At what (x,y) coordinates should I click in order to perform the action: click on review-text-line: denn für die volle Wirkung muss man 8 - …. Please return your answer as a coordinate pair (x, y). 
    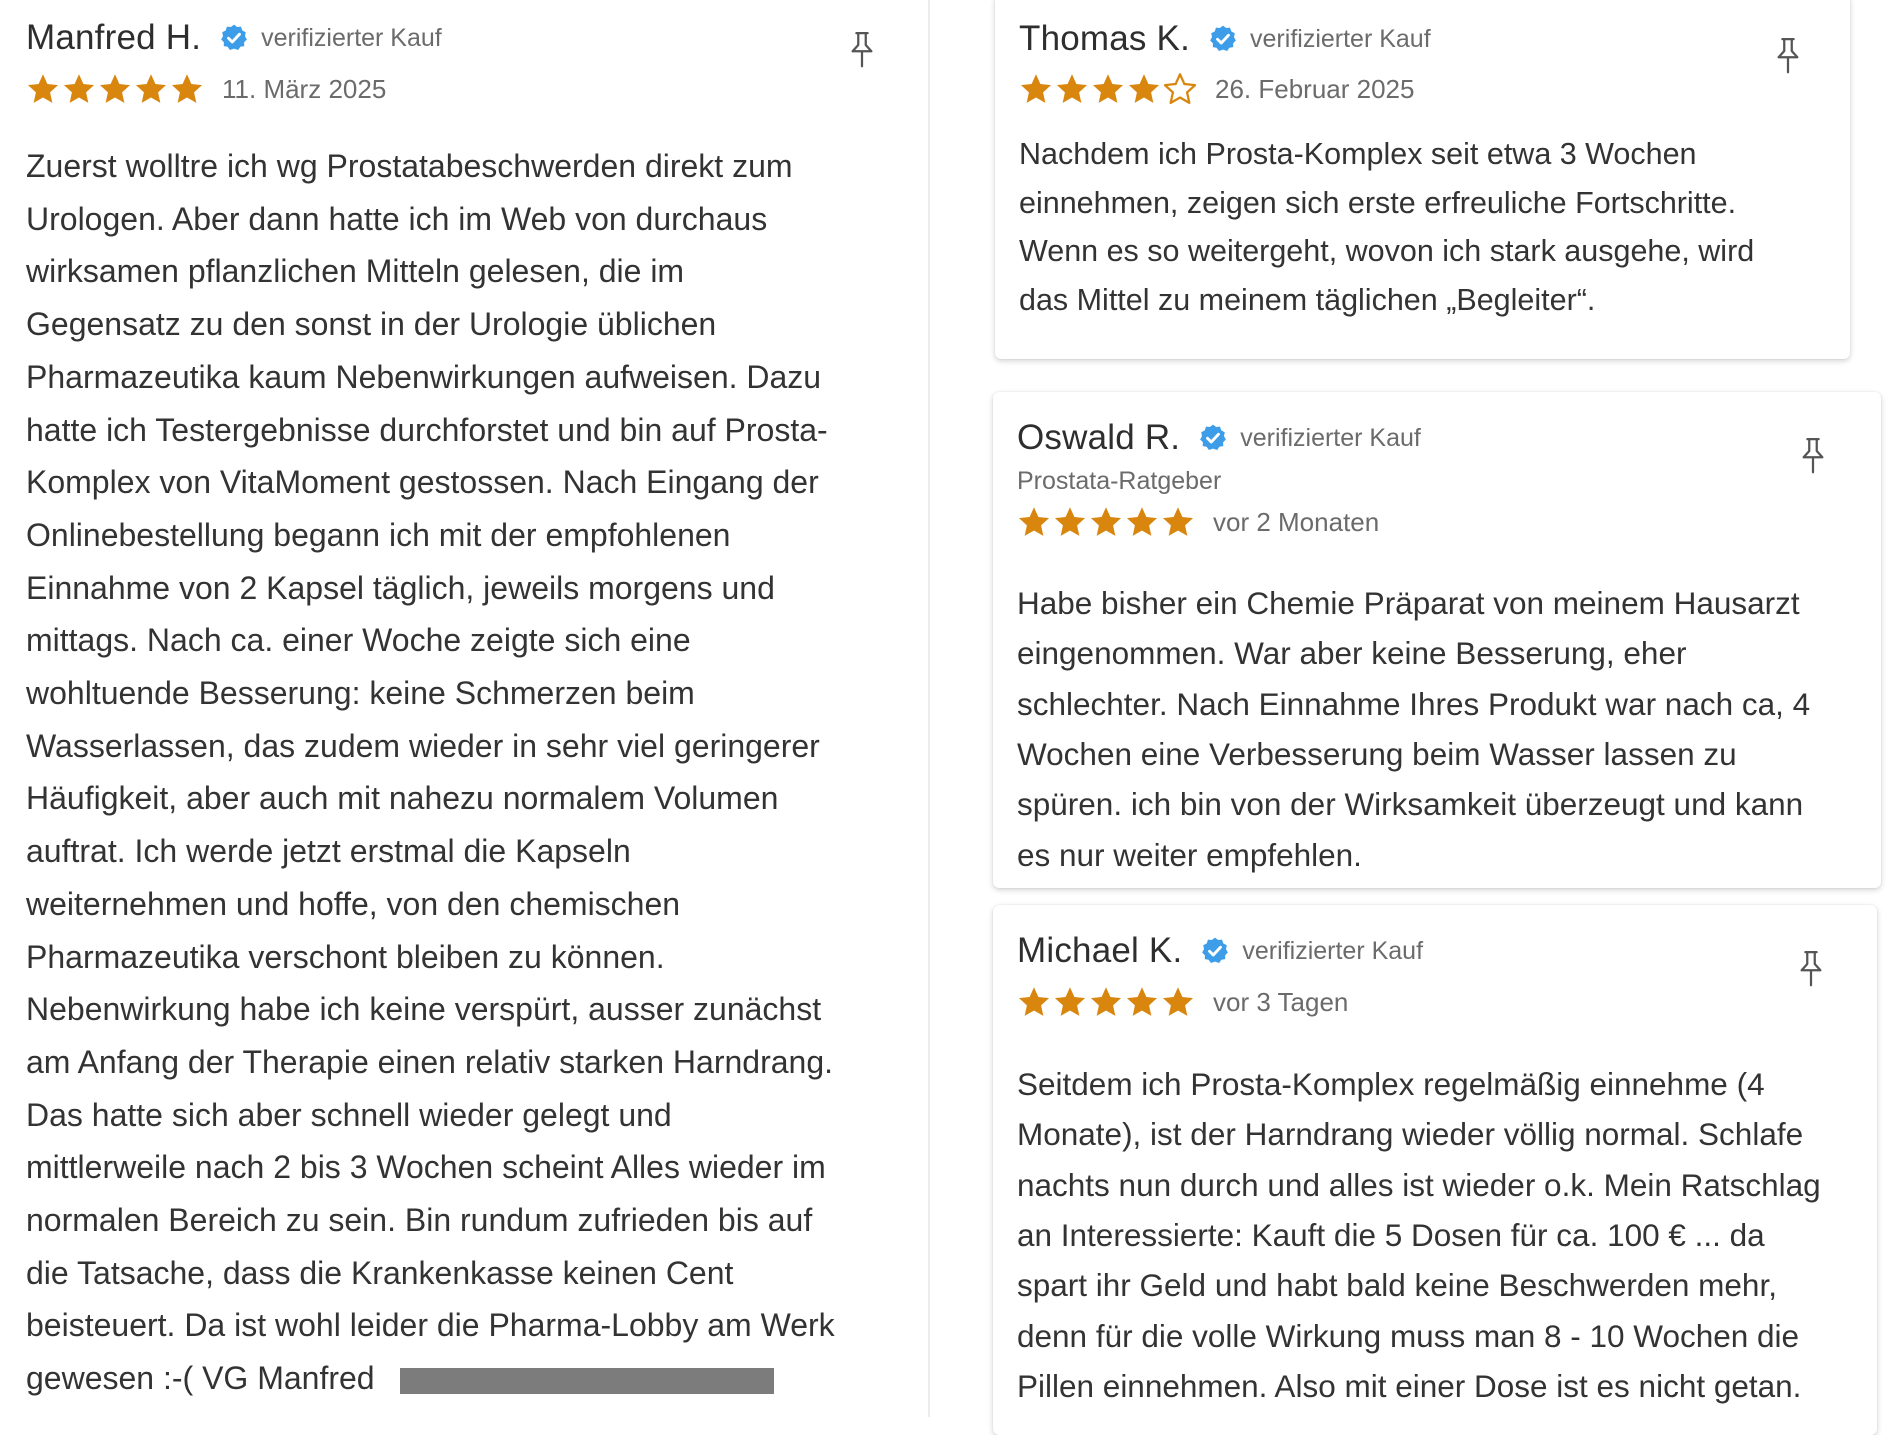
    Looking at the image, I should click on (1408, 1335).